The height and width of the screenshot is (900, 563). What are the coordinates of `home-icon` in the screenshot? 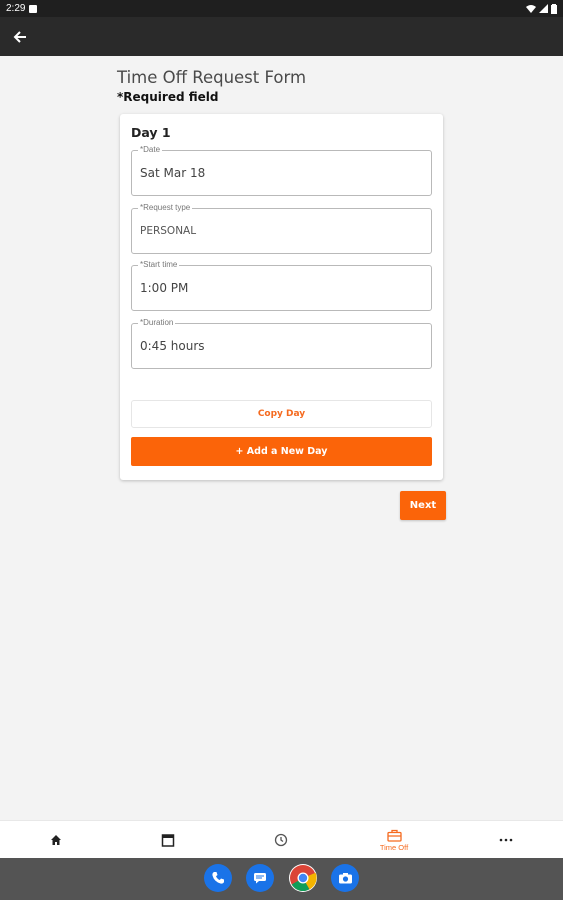 It's located at (56, 840).